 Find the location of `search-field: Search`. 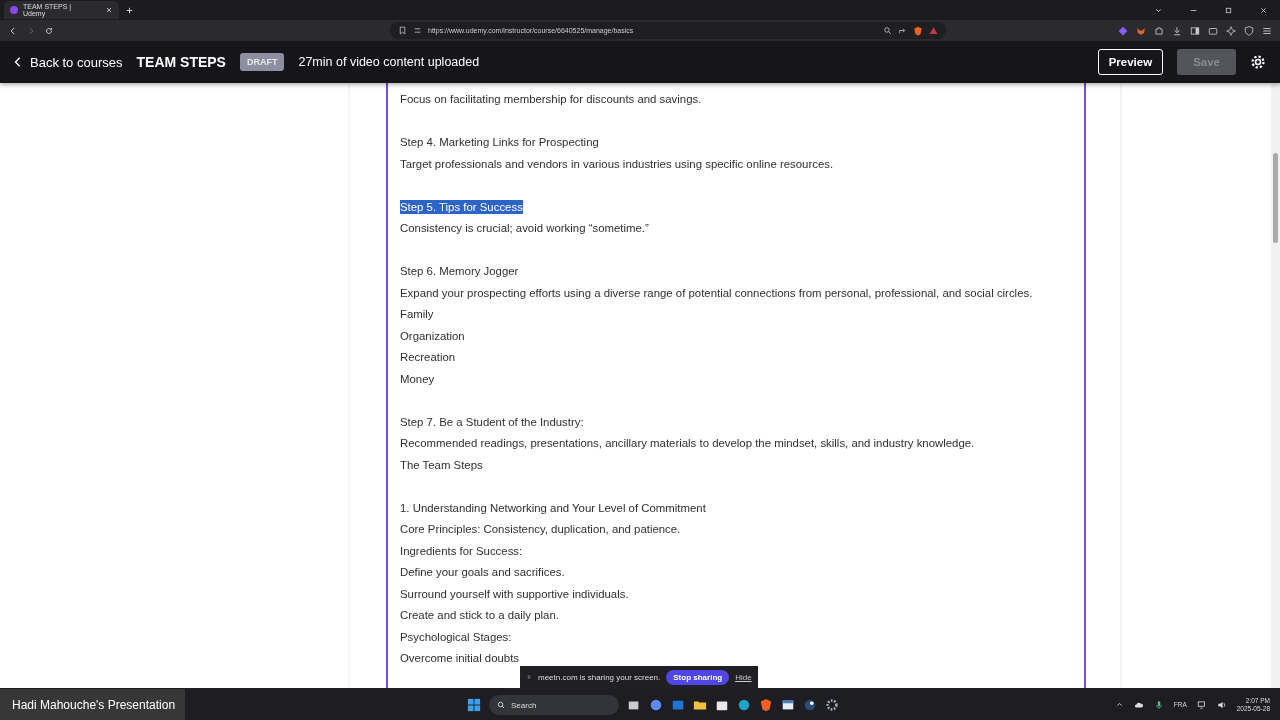

search-field: Search is located at coordinates (554, 705).